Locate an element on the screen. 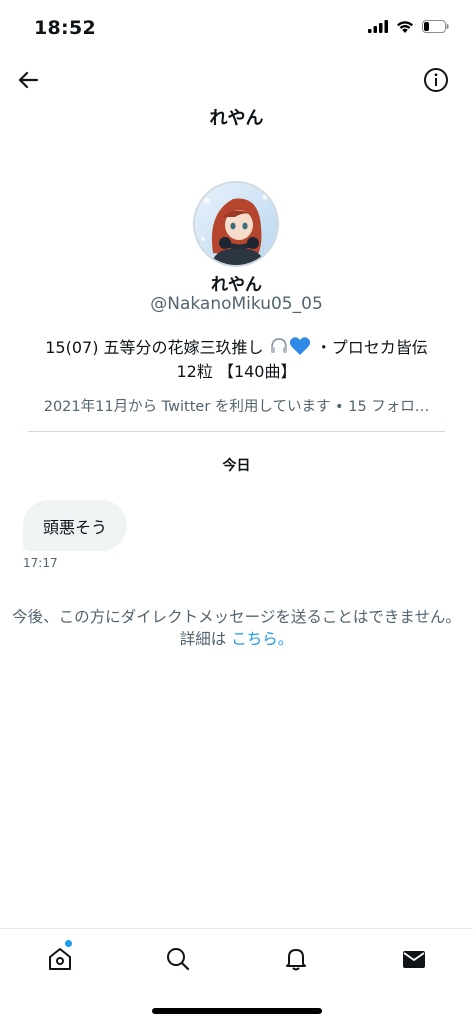  conversation-title: れやん is located at coordinates (236, 118).